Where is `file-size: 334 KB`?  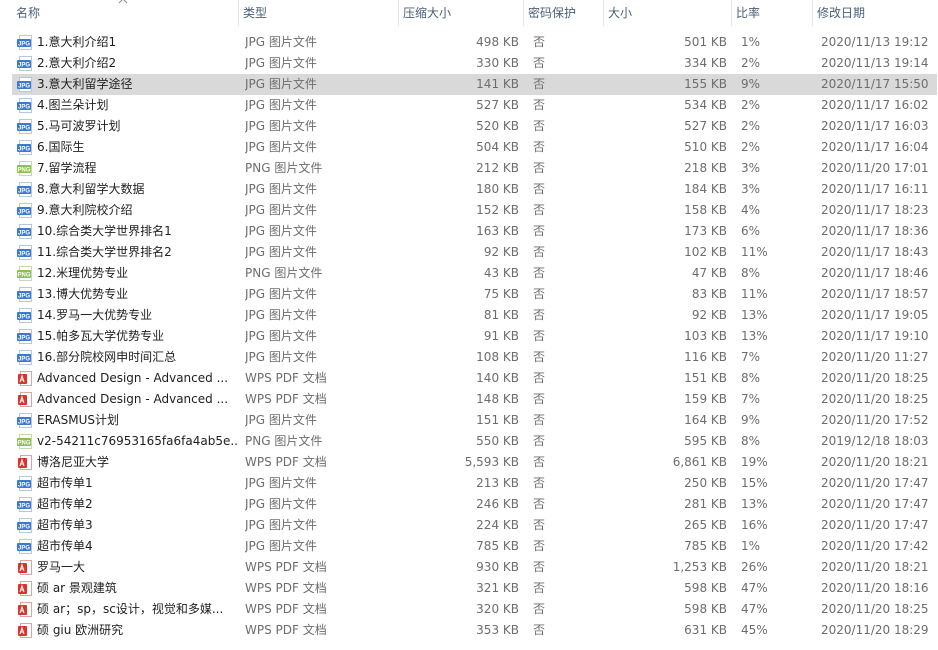
file-size: 334 KB is located at coordinates (705, 63).